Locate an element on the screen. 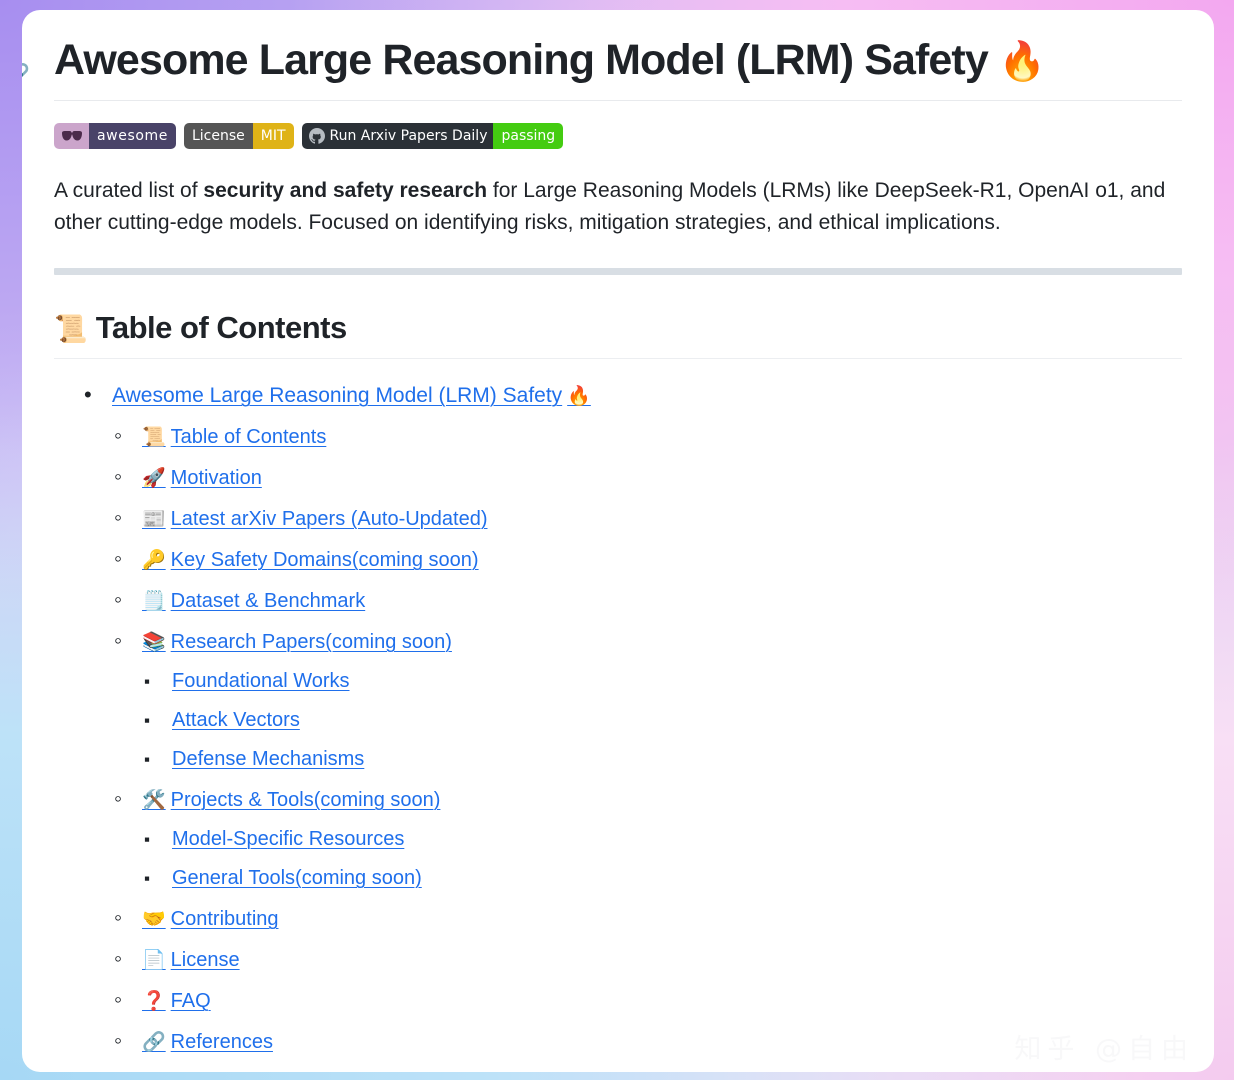 The image size is (1234, 1080). license-badge-value: MIT is located at coordinates (273, 135).